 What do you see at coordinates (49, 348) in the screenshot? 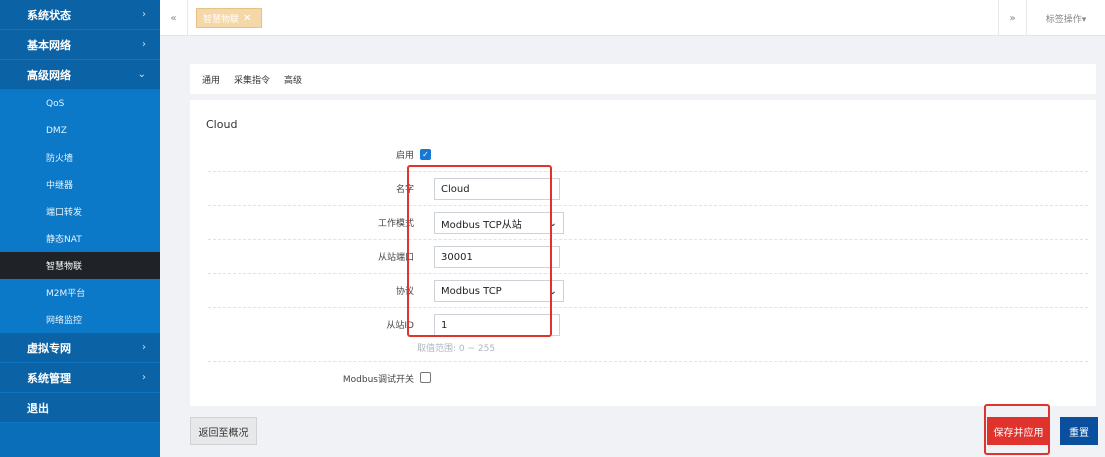
I see `nav-label: 虚拟专网` at bounding box center [49, 348].